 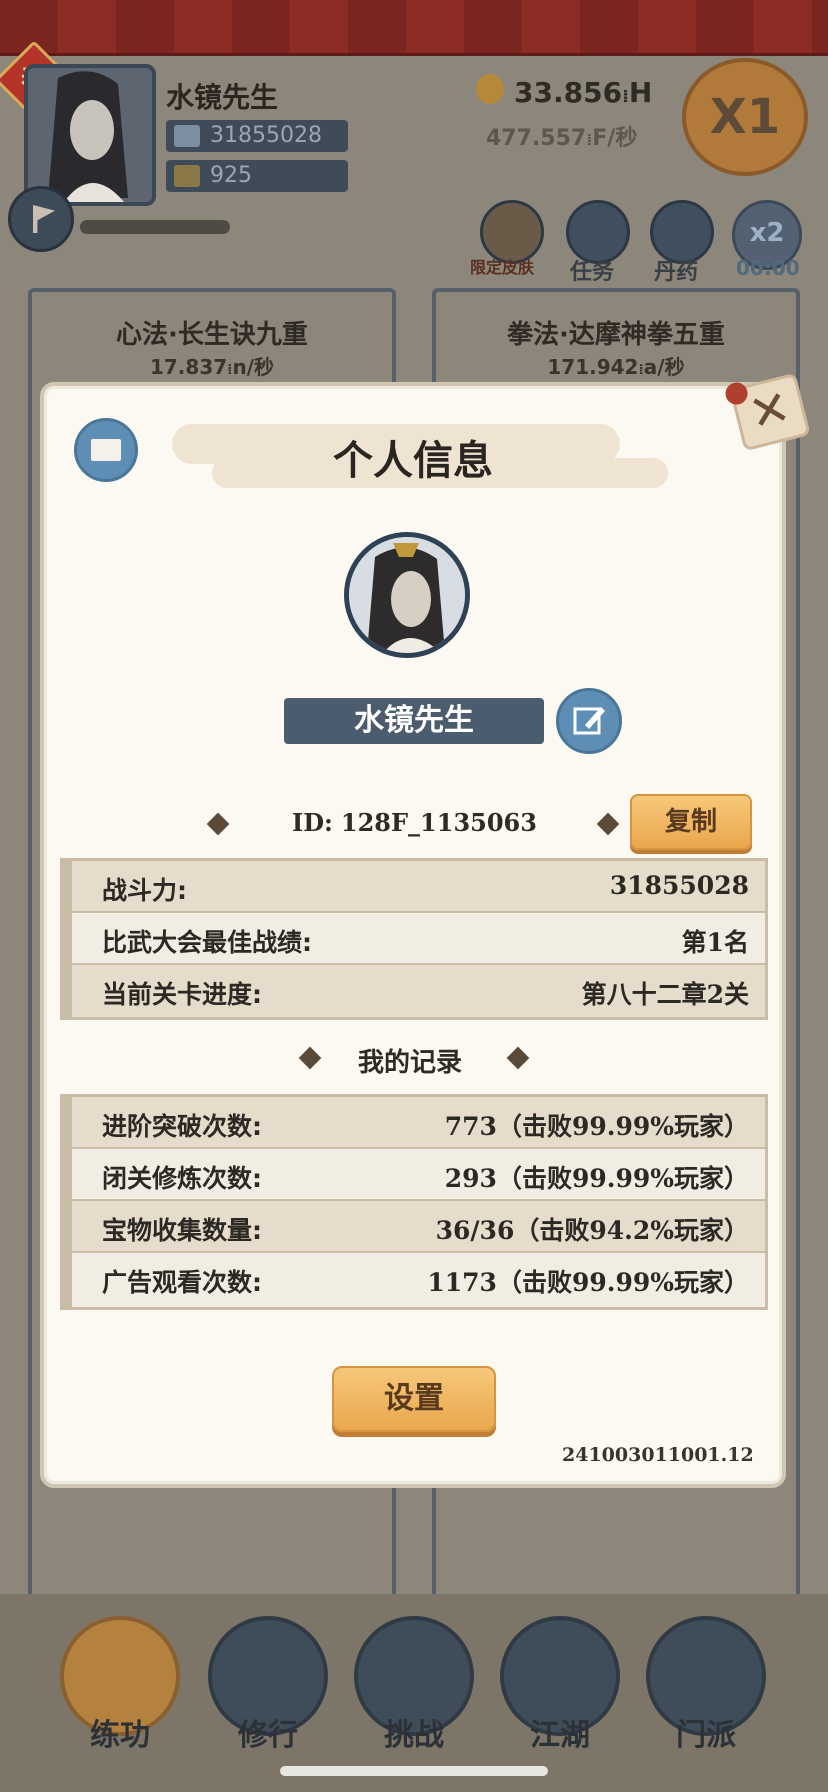 I want to click on gold-stat: 925, so click(x=257, y=176).